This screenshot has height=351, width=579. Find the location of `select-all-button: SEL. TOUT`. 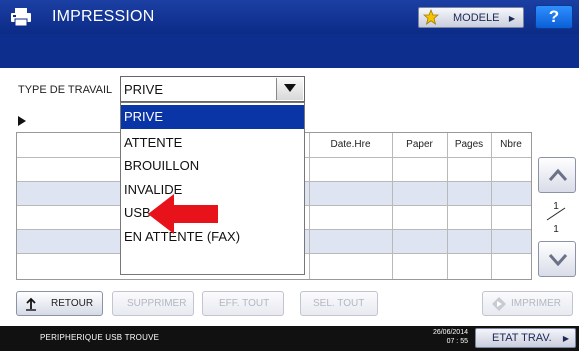

select-all-button: SEL. TOUT is located at coordinates (339, 303).